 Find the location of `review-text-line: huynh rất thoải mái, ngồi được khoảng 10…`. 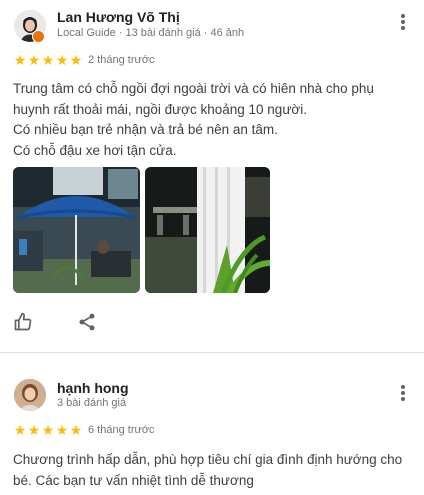

review-text-line: huynh rất thoải mái, ngồi được khoảng 10… is located at coordinates (160, 109).